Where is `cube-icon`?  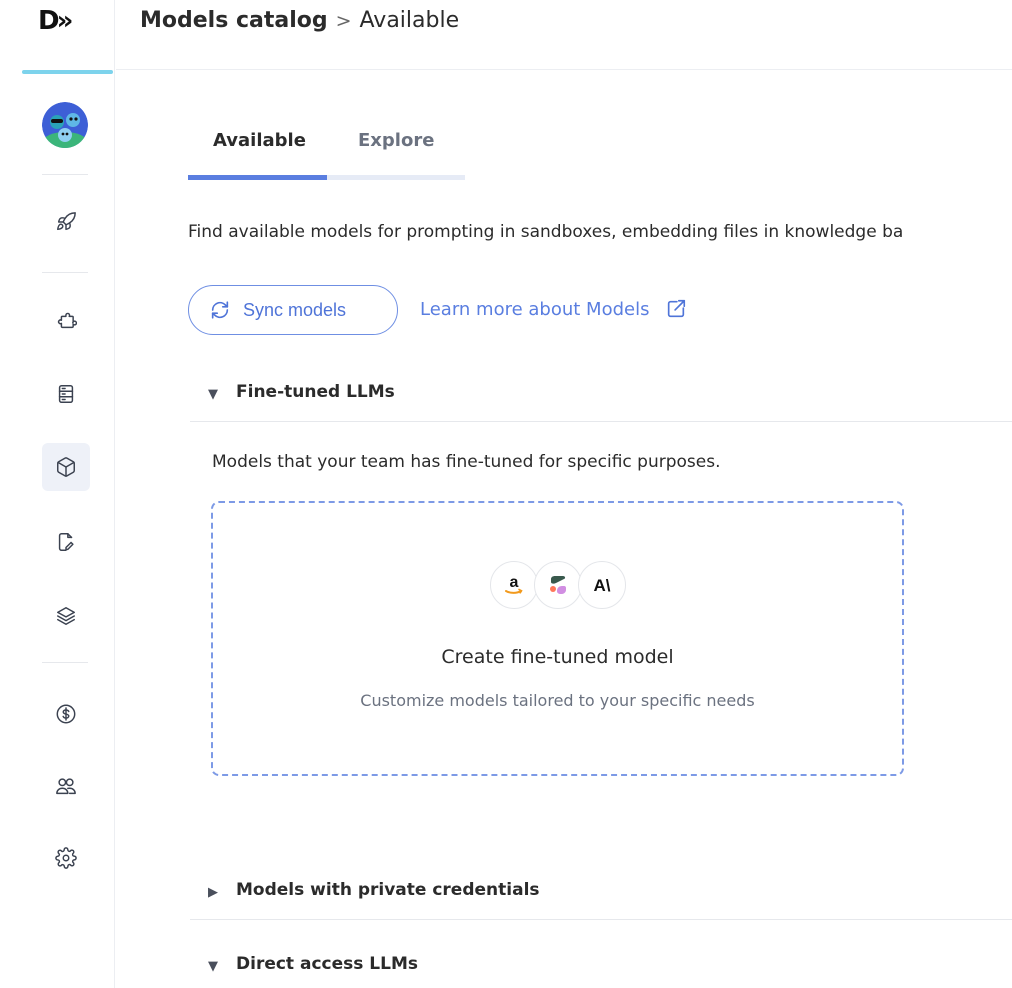
cube-icon is located at coordinates (66, 467).